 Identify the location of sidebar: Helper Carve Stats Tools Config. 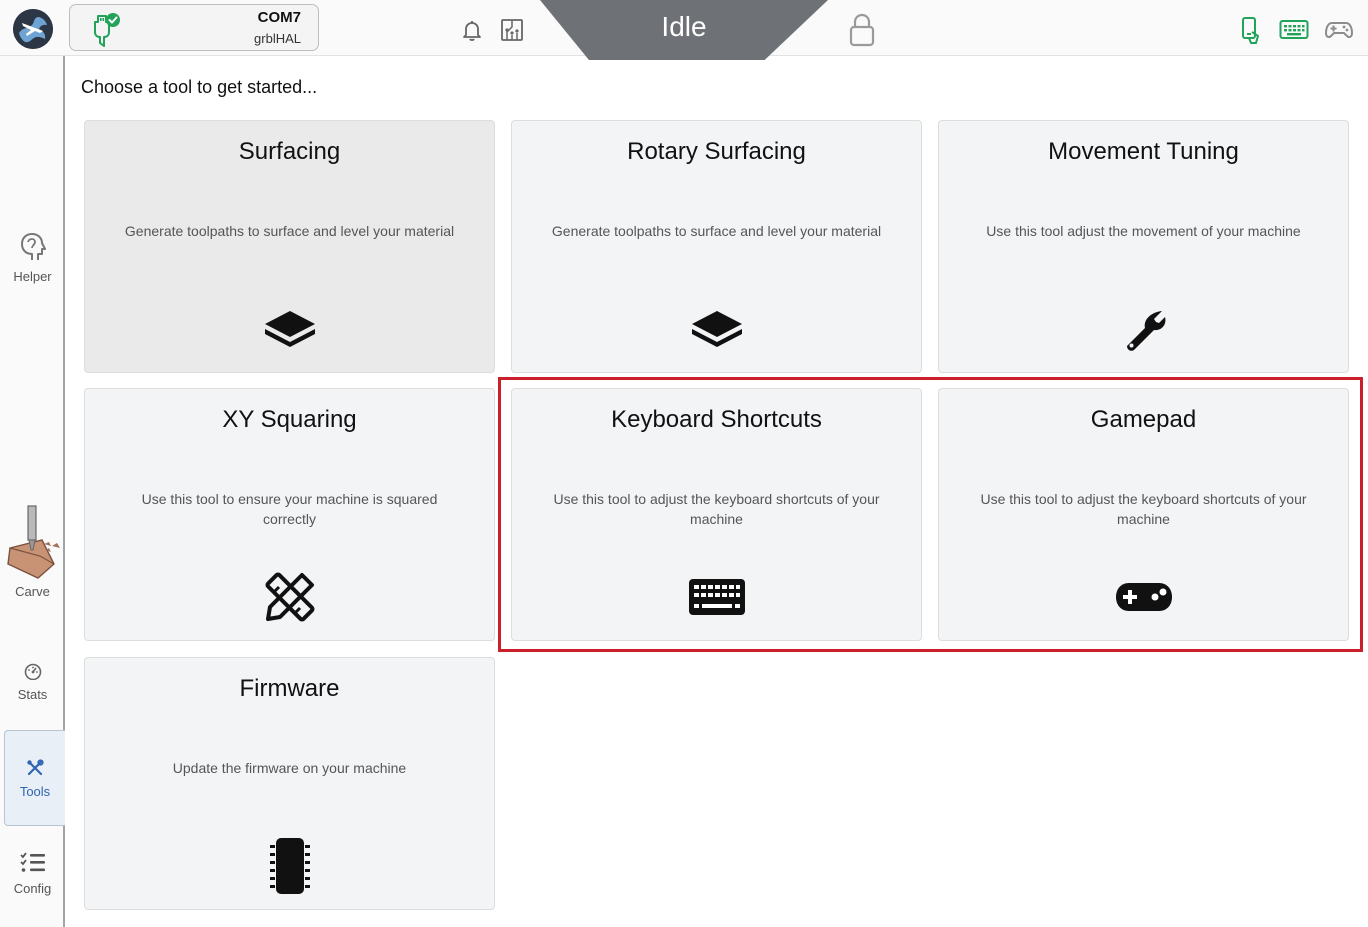
(32, 491).